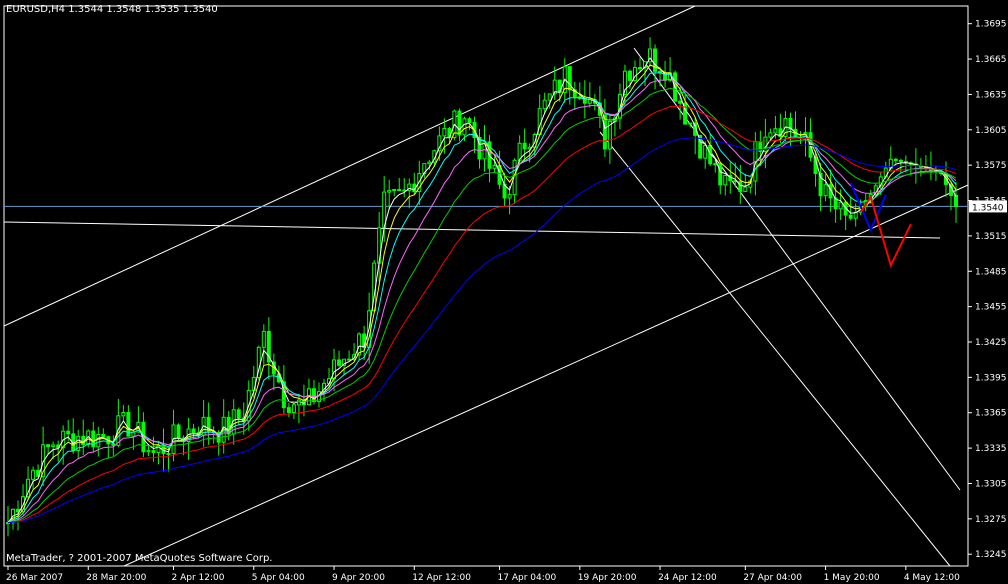 The image size is (1008, 584). What do you see at coordinates (112, 9) in the screenshot?
I see `chart-header: EURUSD,H4 1.3544 1.3548 1.3535 1.3540` at bounding box center [112, 9].